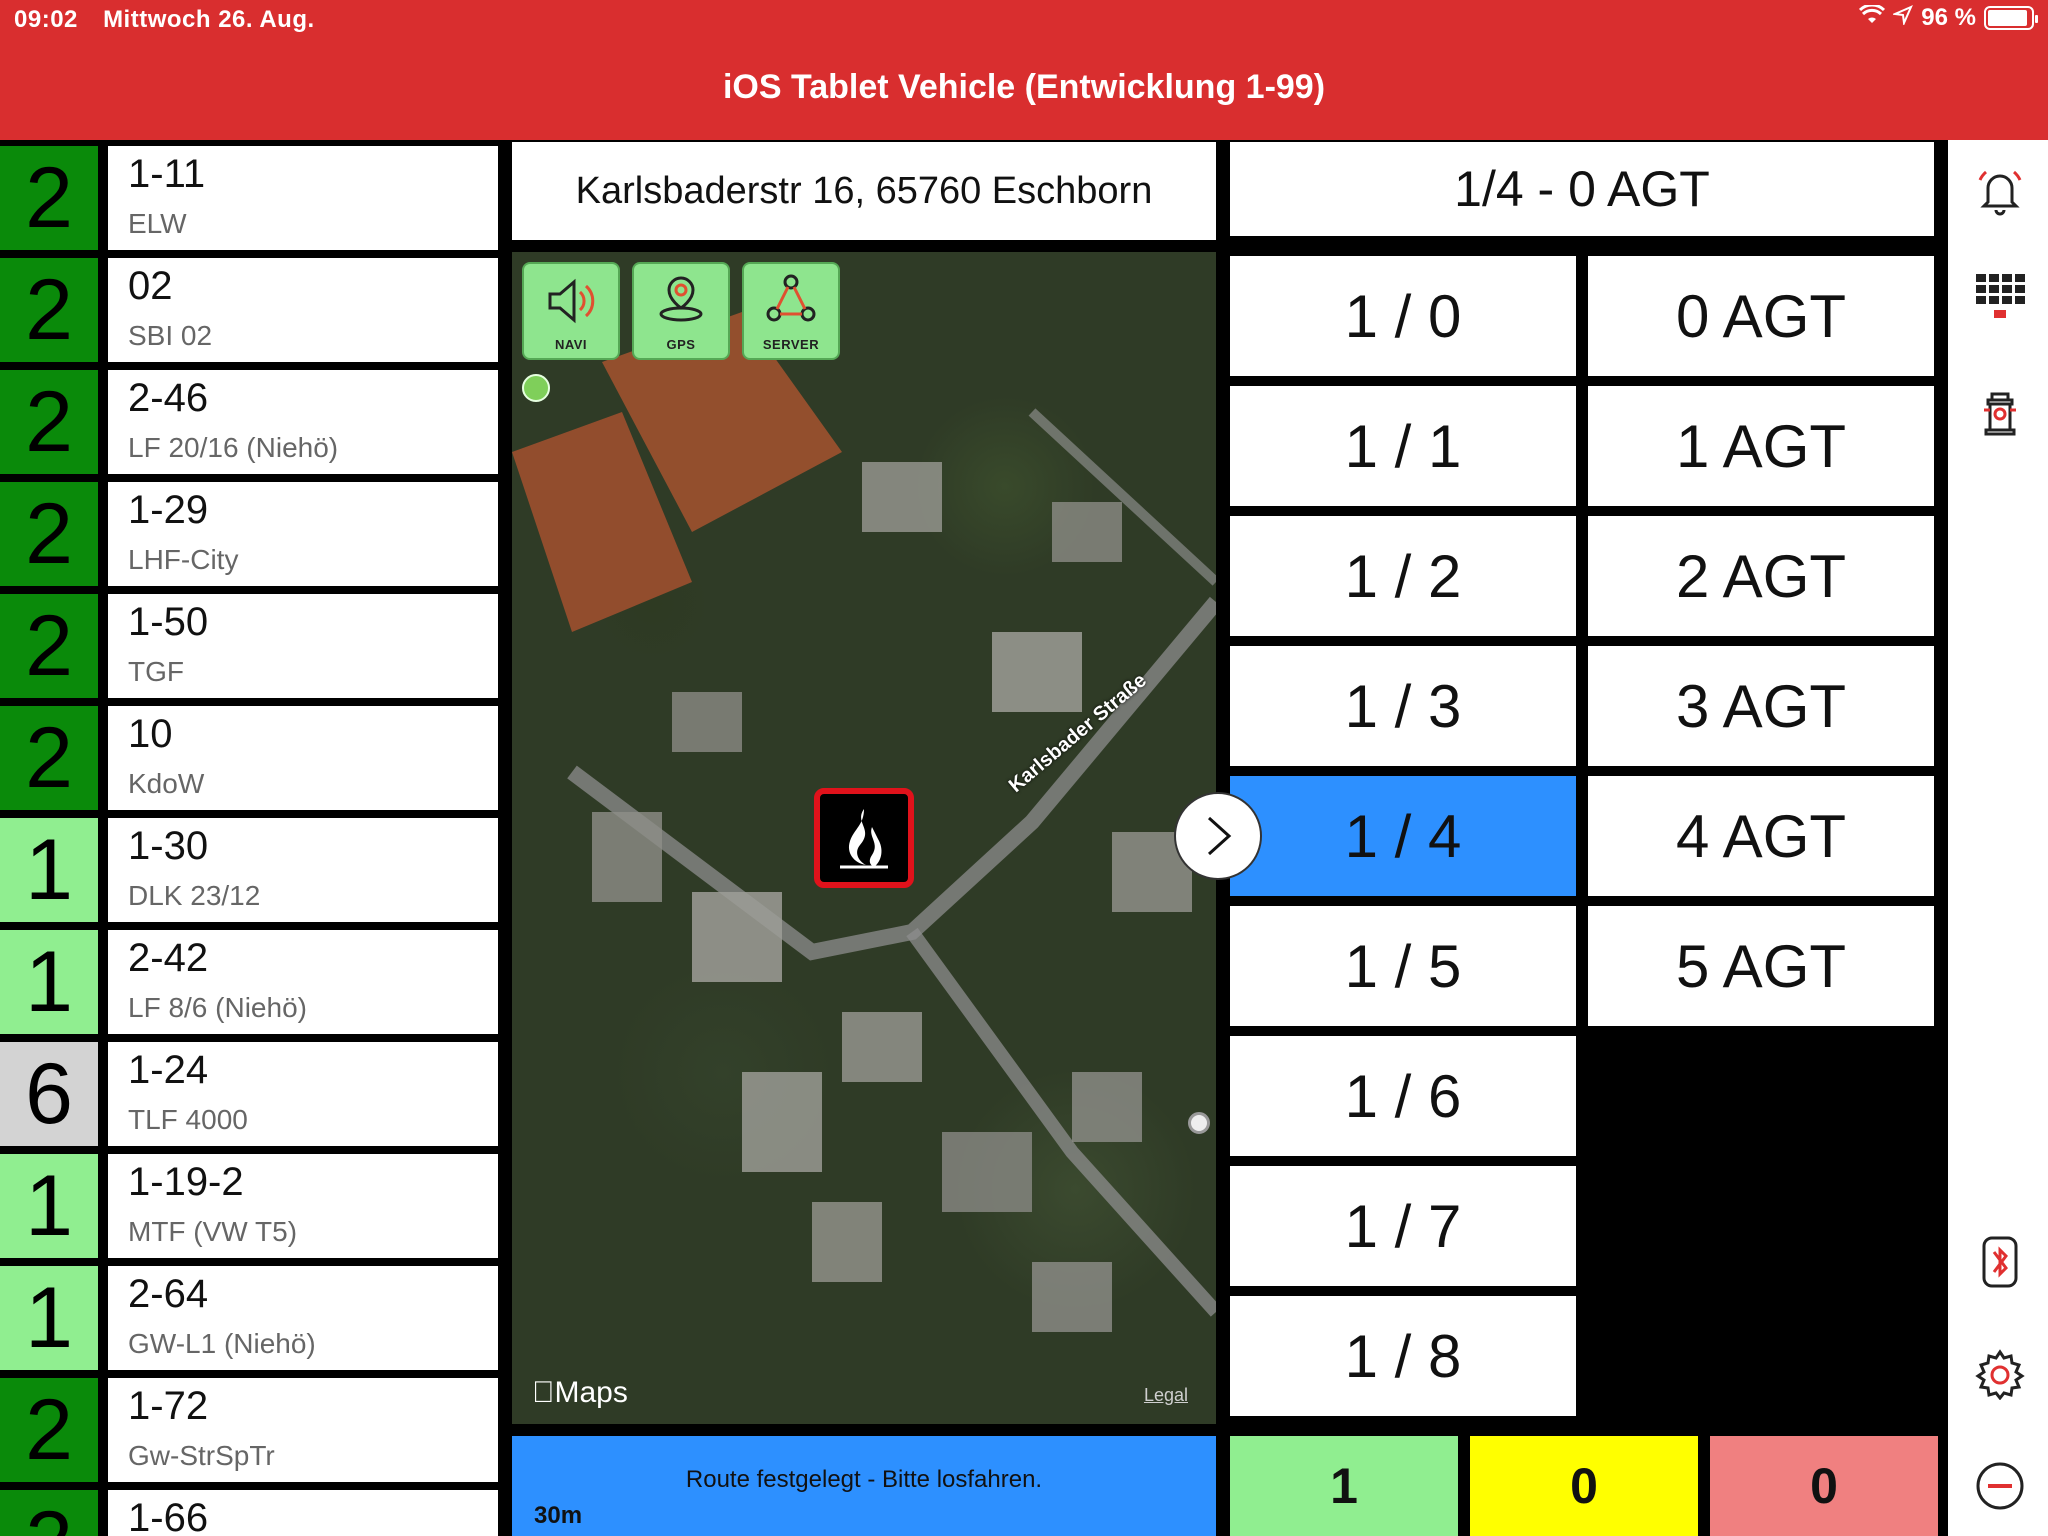  Describe the element at coordinates (303, 1318) in the screenshot. I see `vehicle-info: 2-64 GW-L1 (Niehö)` at that location.